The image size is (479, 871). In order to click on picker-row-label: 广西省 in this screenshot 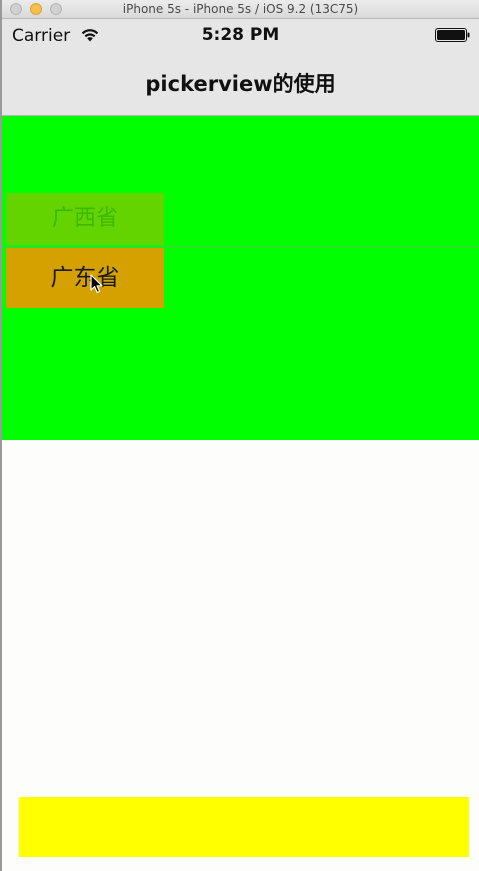, I will do `click(84, 218)`.